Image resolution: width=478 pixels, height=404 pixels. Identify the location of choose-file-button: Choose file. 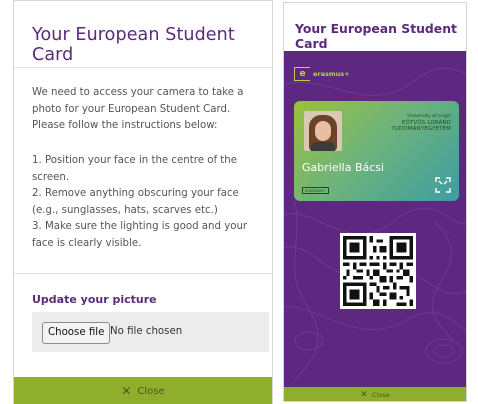
(76, 333).